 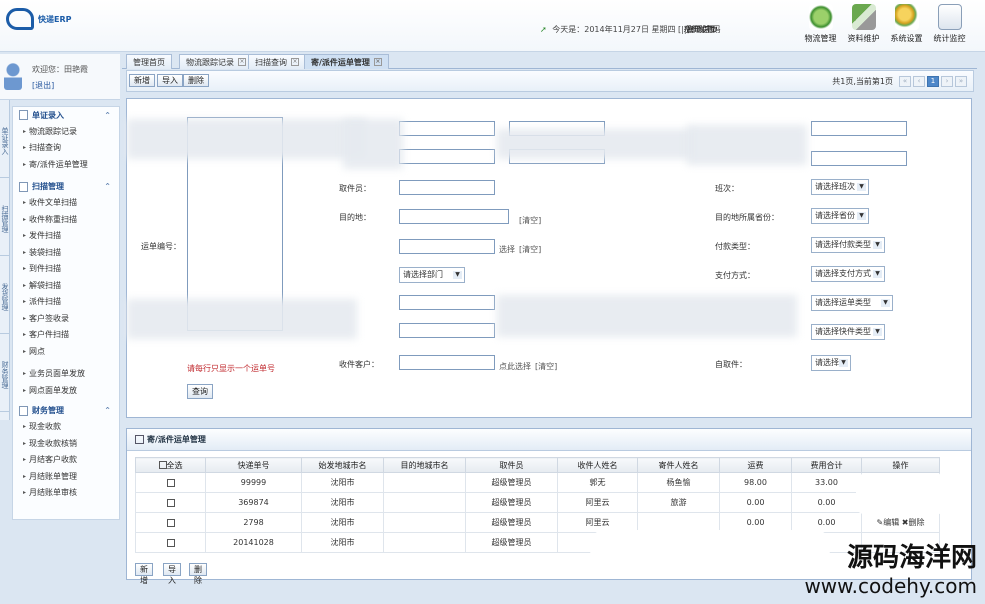 What do you see at coordinates (66, 460) in the screenshot?
I see `sidebar-item: ▸ 月结客户收款` at bounding box center [66, 460].